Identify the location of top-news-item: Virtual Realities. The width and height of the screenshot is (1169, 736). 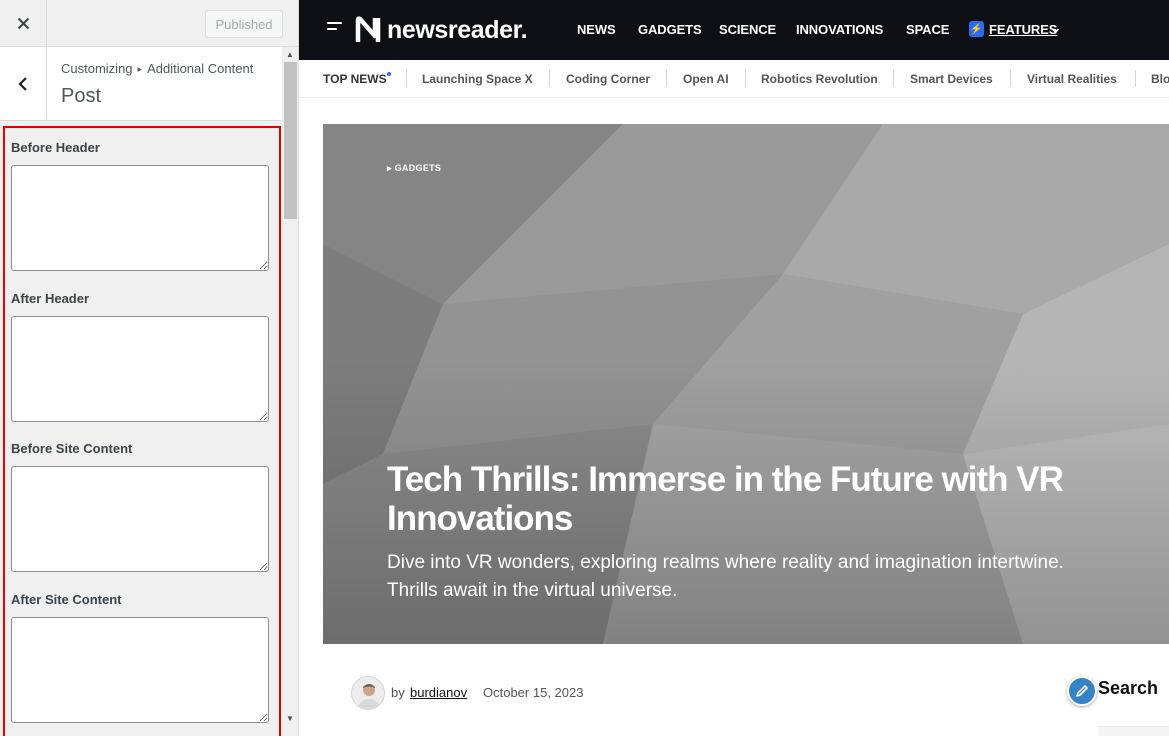
(1072, 79).